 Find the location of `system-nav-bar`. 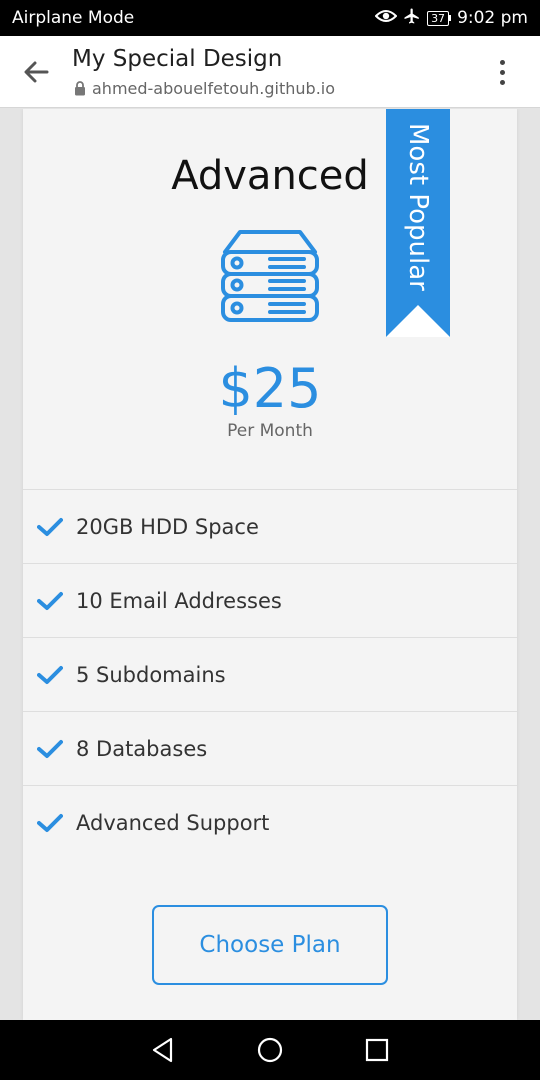

system-nav-bar is located at coordinates (270, 1050).